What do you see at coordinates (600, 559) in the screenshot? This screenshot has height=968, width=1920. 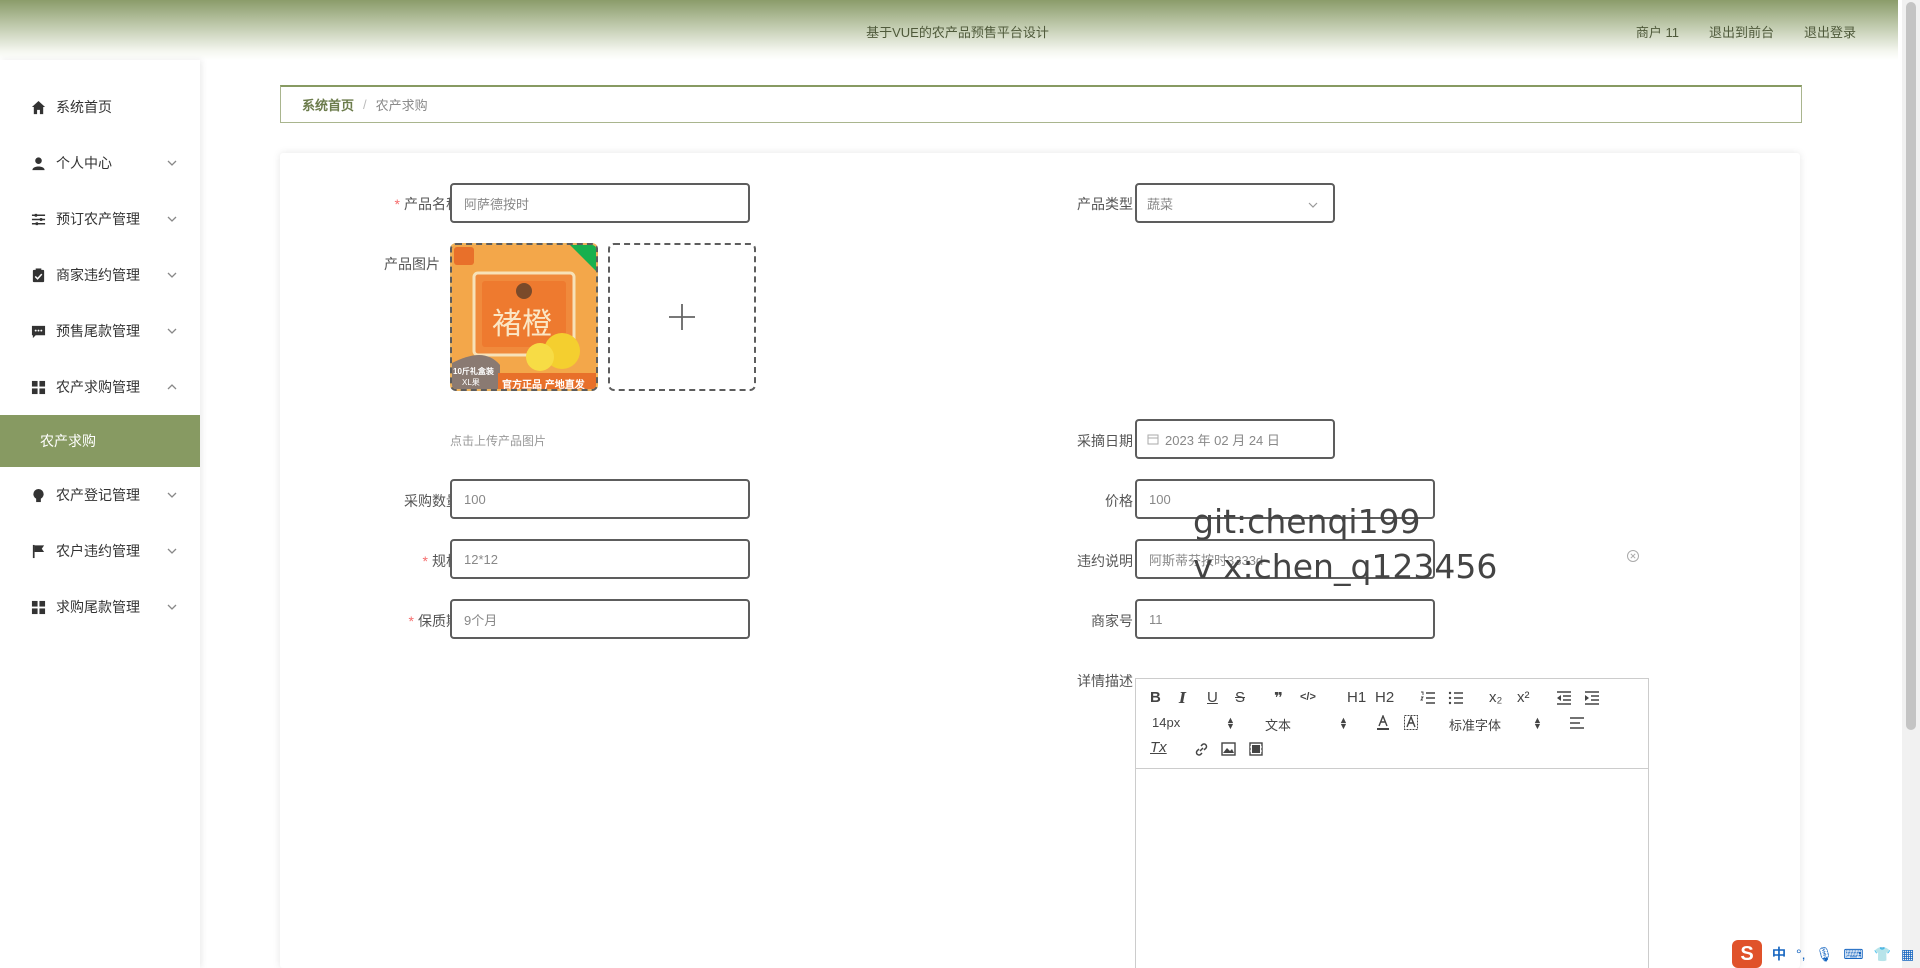 I see `spec-input: 12*12` at bounding box center [600, 559].